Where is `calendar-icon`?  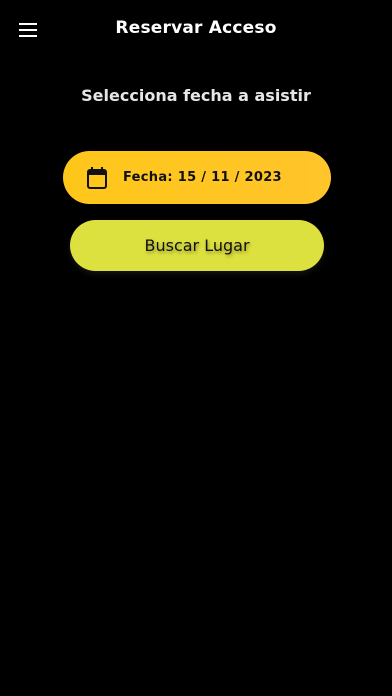
calendar-icon is located at coordinates (97, 177).